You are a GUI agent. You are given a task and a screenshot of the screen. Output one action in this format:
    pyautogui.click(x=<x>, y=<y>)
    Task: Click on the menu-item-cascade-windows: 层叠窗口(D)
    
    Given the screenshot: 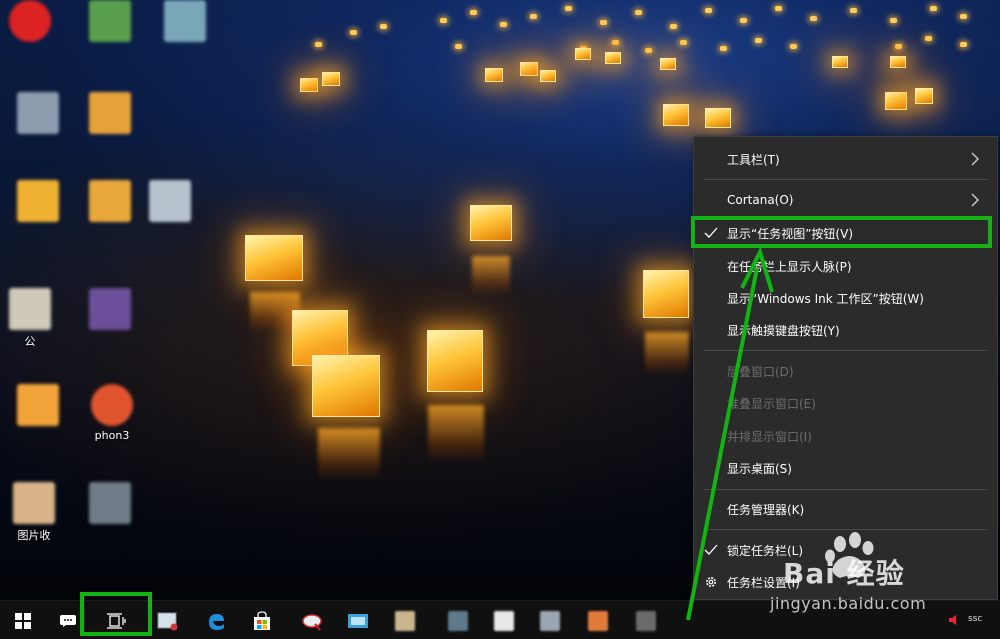 What is the action you would take?
    pyautogui.click(x=845, y=371)
    